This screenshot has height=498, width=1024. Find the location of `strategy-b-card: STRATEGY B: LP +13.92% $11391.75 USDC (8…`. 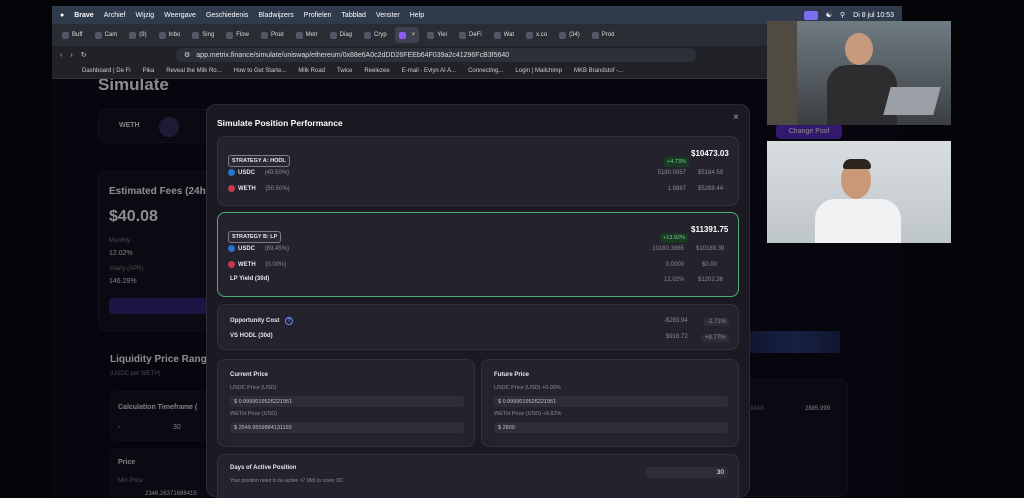

strategy-b-card: STRATEGY B: LP +13.92% $11391.75 USDC (8… is located at coordinates (478, 254).